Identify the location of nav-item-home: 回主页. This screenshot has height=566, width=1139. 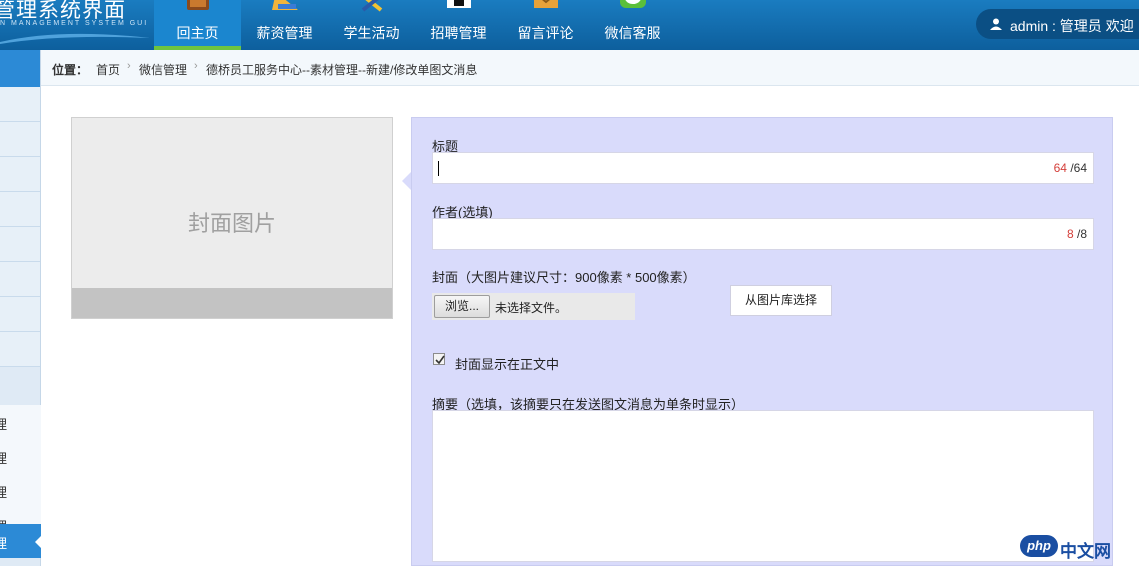
(197, 25).